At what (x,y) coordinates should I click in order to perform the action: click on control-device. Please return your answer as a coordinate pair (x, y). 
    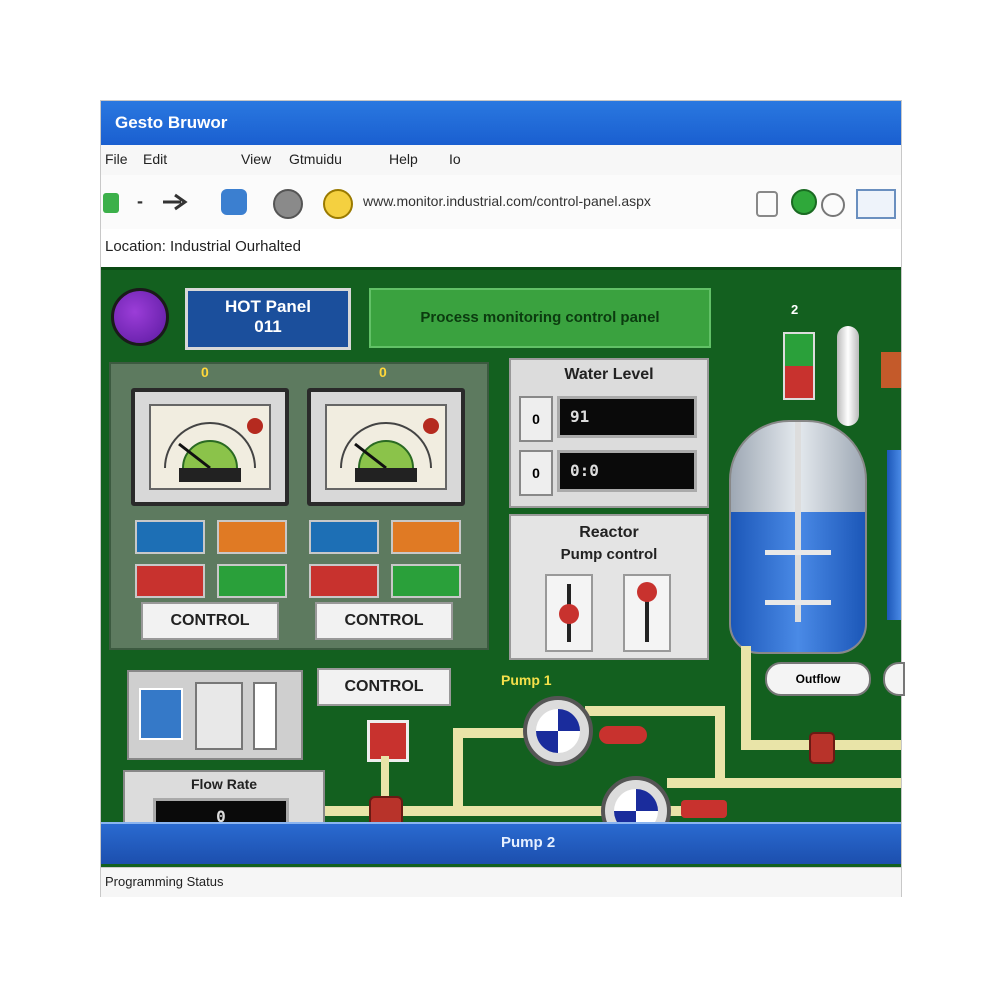
    Looking at the image, I should click on (215, 715).